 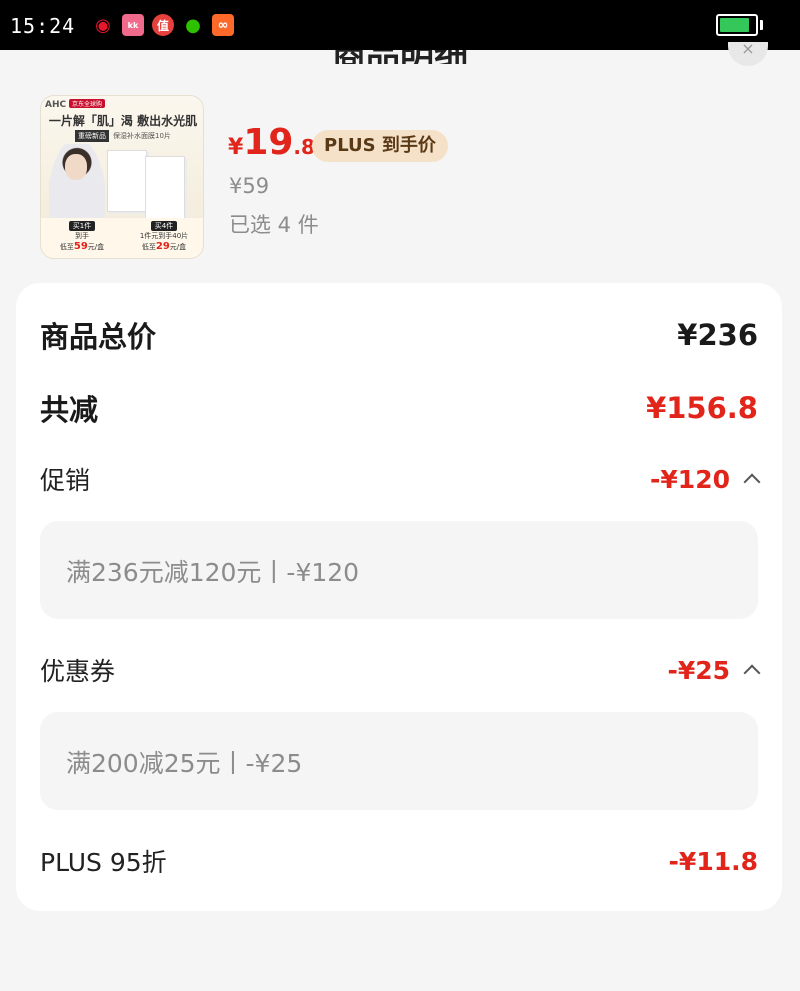 I want to click on thumb-brand: AHC, so click(x=56, y=105).